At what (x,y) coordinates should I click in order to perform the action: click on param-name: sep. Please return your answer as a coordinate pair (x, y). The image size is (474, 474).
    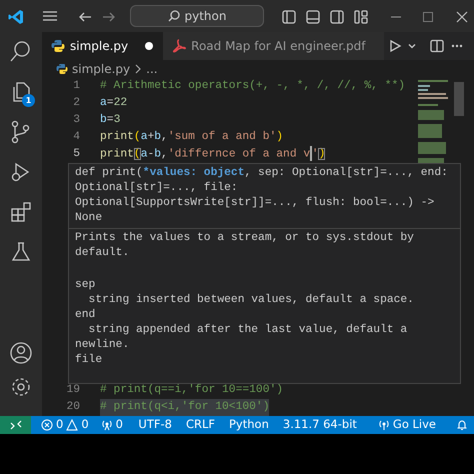
    Looking at the image, I should click on (85, 285).